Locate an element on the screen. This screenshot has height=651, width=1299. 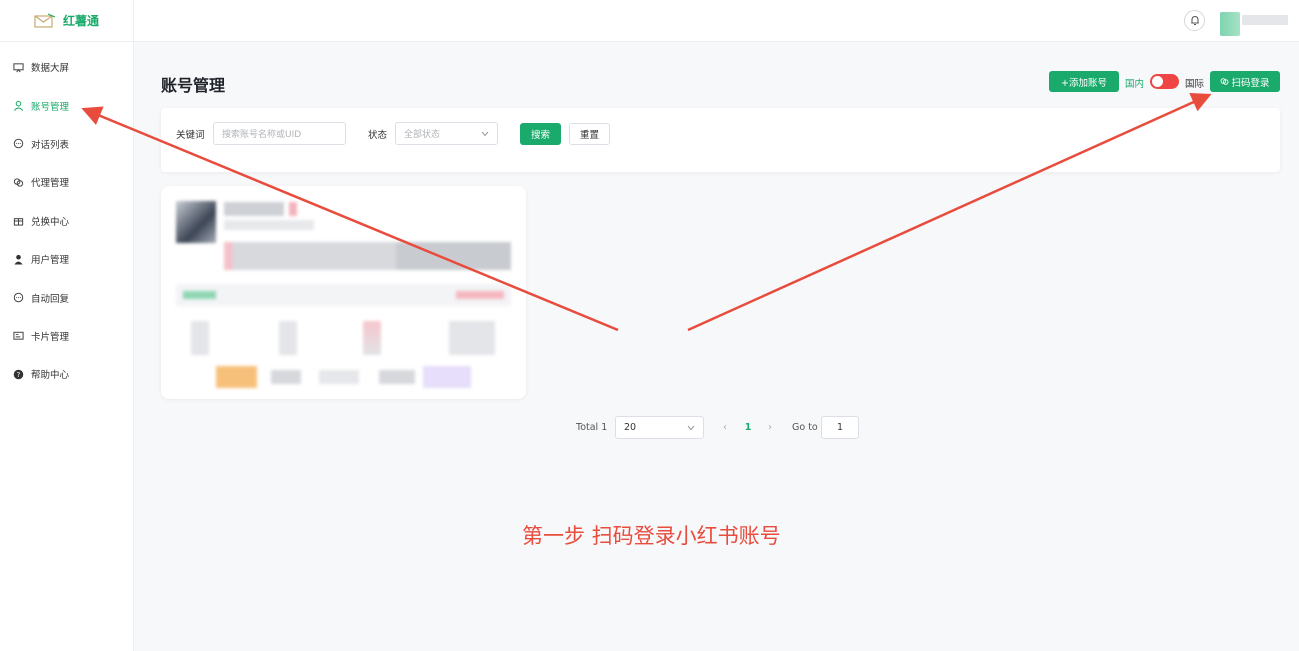
sidebar-item-label: 帮助中心 is located at coordinates (50, 376).